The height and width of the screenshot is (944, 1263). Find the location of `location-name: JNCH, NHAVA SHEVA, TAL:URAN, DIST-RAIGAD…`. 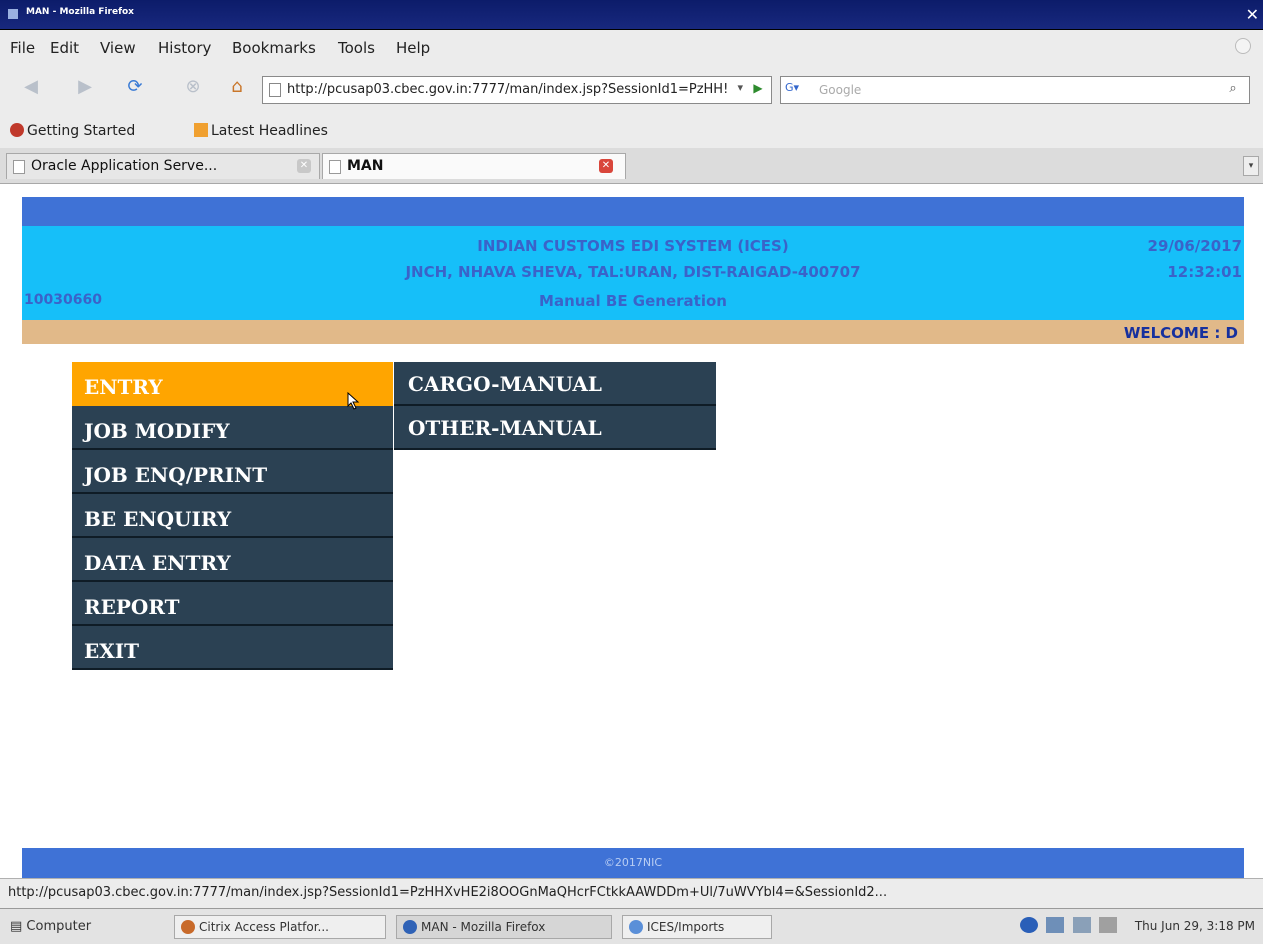

location-name: JNCH, NHAVA SHEVA, TAL:URAN, DIST-RAIGAD… is located at coordinates (633, 272).